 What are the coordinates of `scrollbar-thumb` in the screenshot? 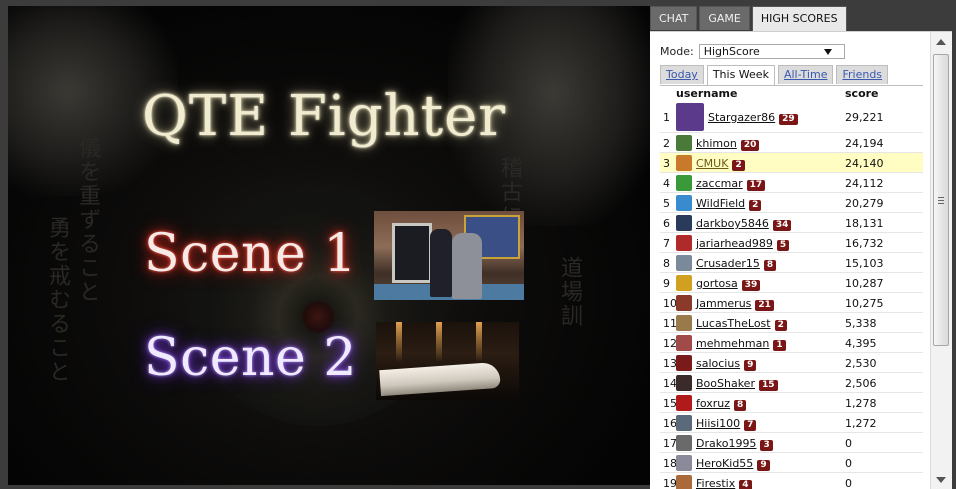 It's located at (941, 200).